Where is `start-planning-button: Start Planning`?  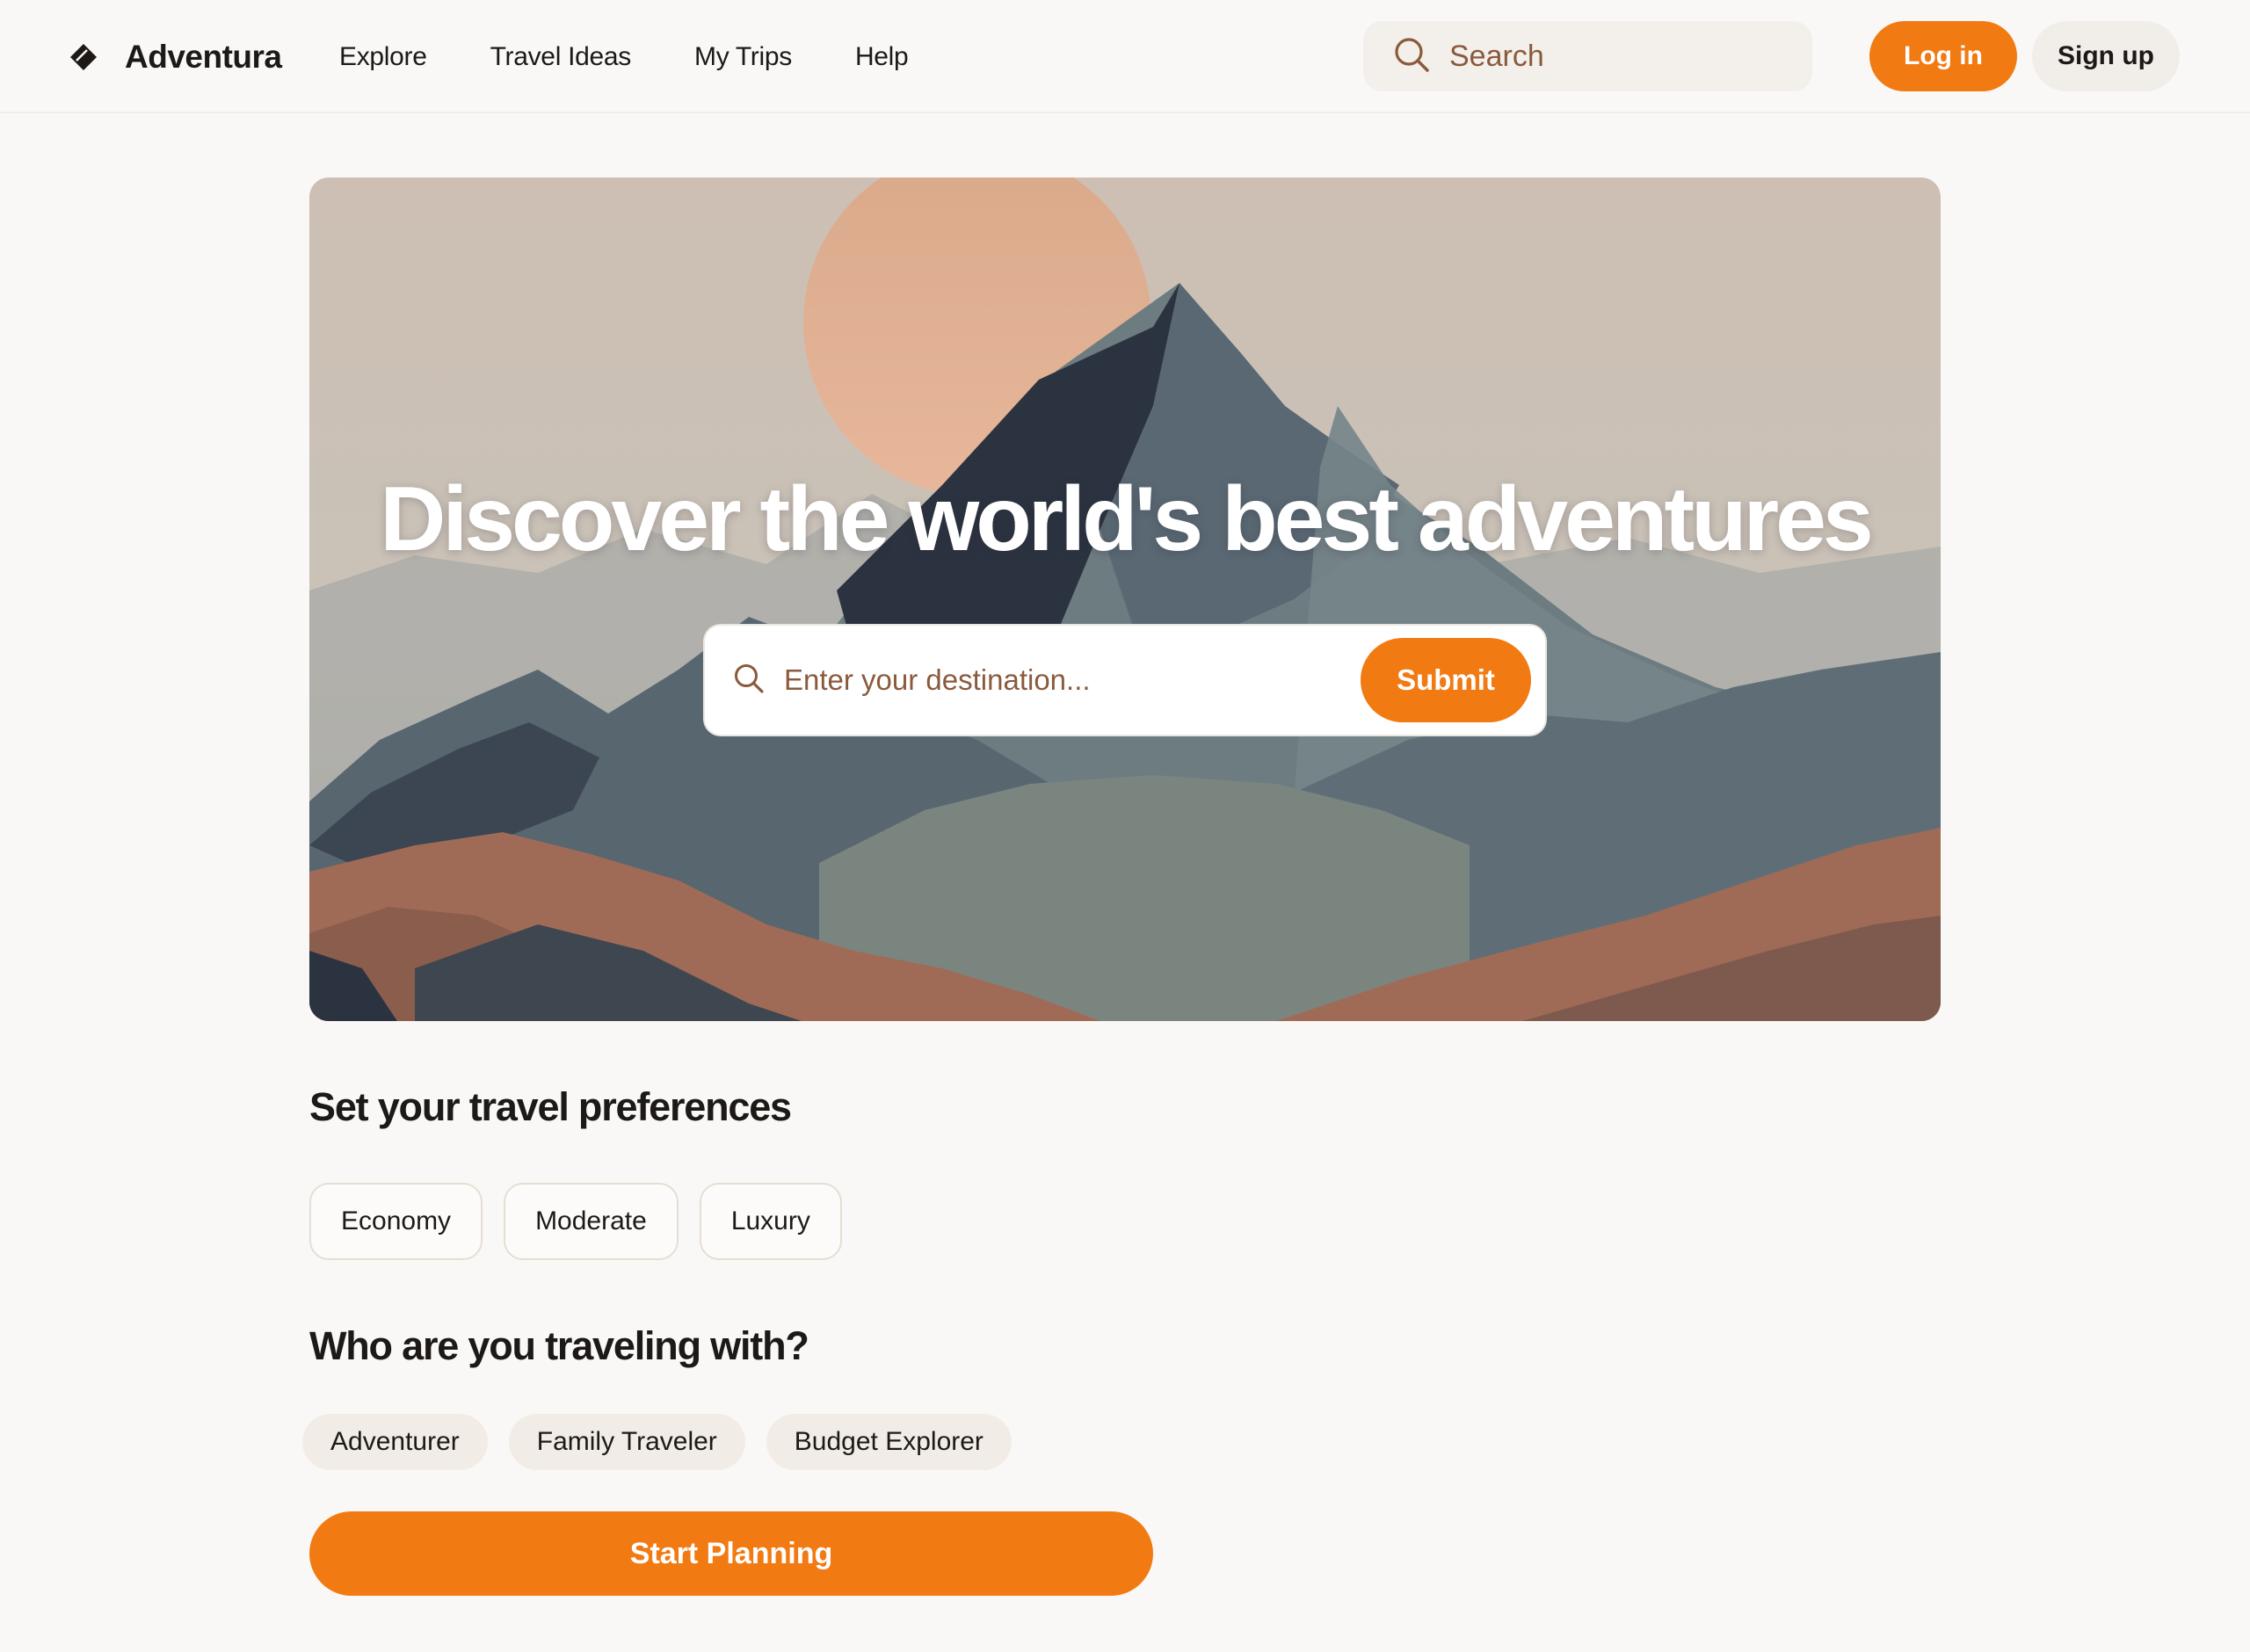
start-planning-button: Start Planning is located at coordinates (731, 1554).